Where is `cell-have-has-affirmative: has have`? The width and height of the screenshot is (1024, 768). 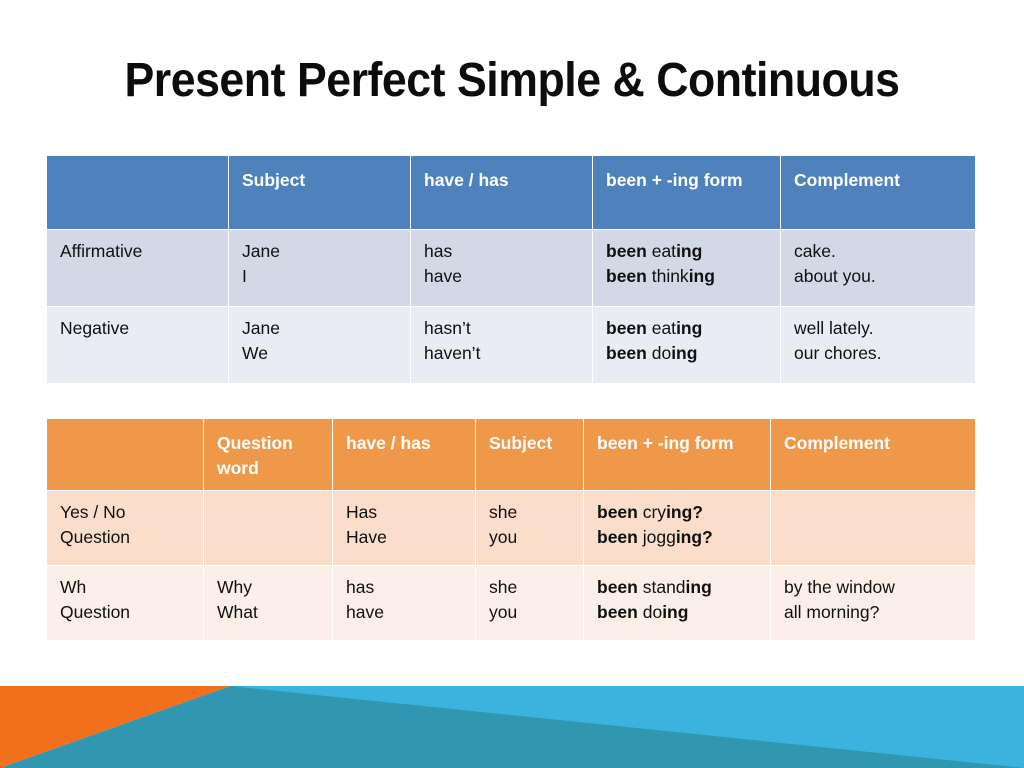
cell-have-has-affirmative: has have is located at coordinates (501, 268).